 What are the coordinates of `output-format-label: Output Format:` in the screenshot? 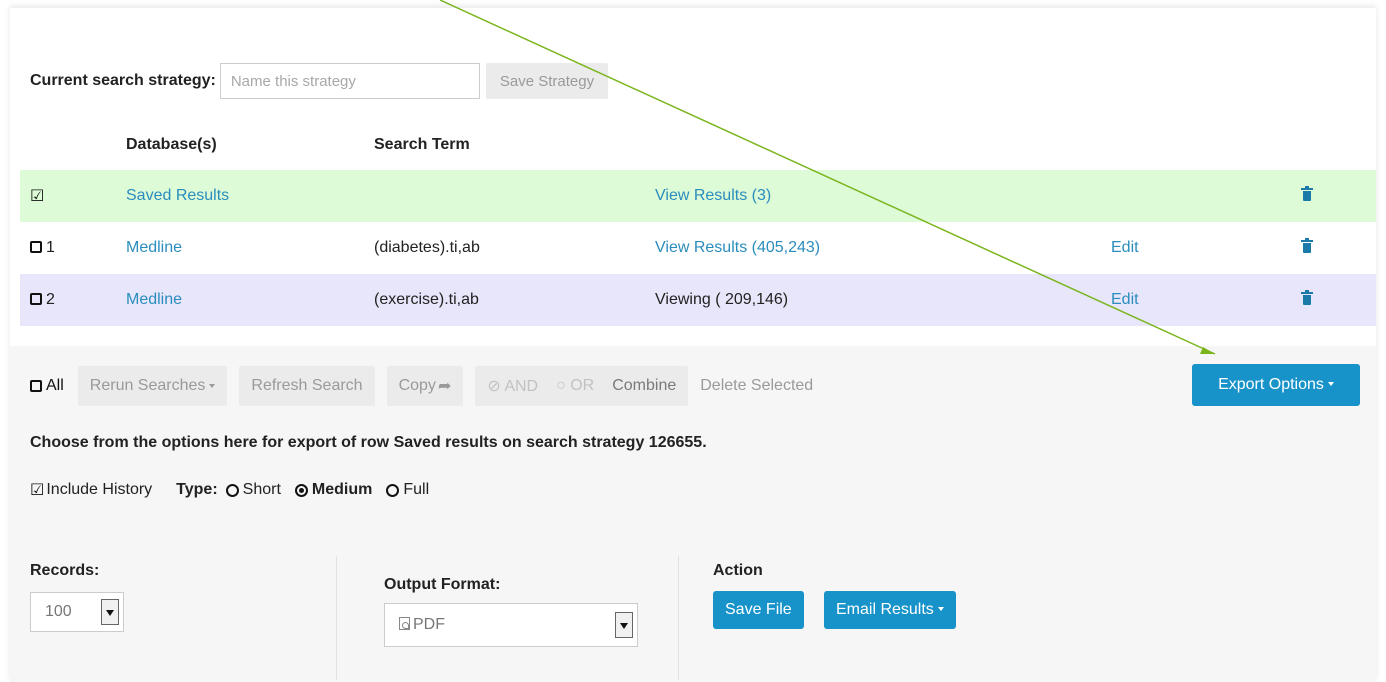 It's located at (442, 584).